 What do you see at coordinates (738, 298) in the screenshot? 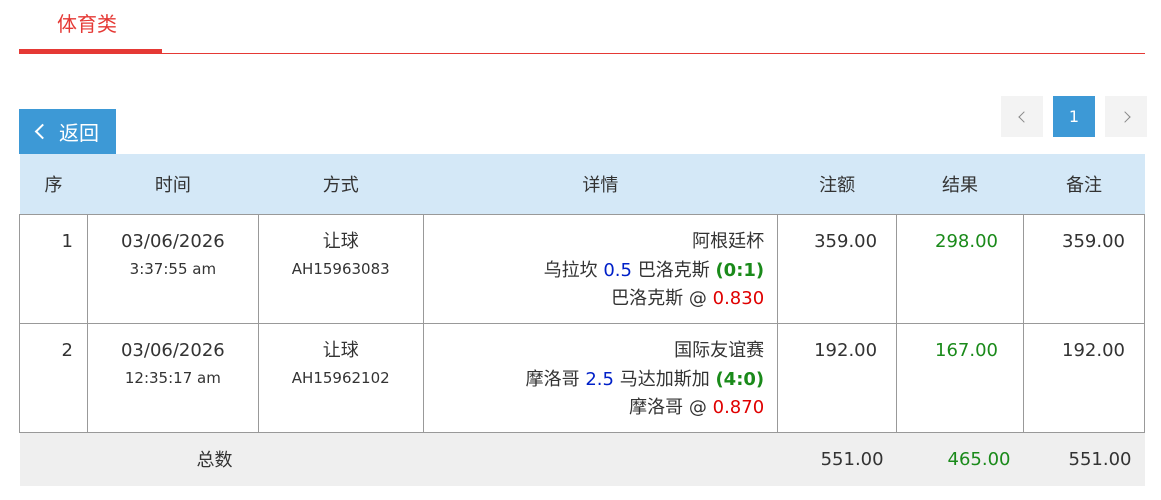
I see `row-odds: 0.830` at bounding box center [738, 298].